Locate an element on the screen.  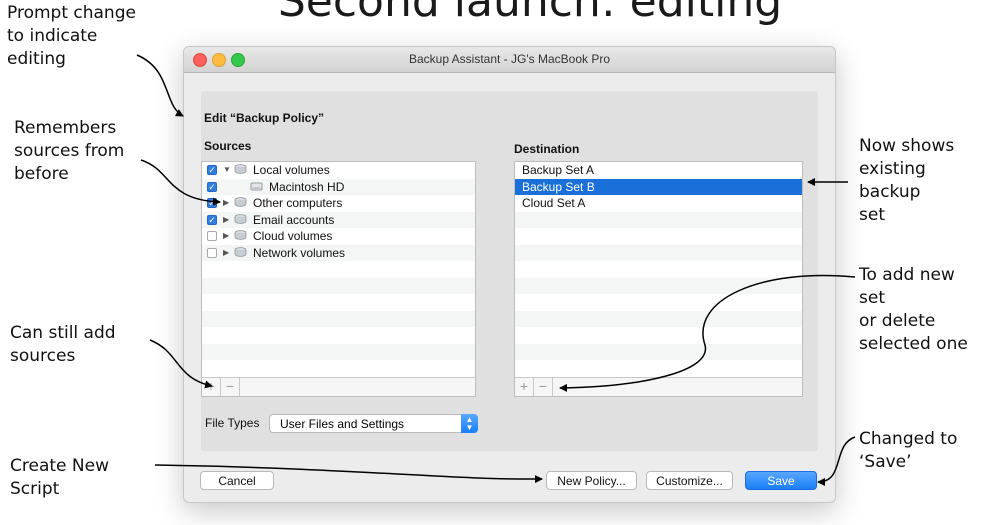
arrow-prompt-change is located at coordinates (160, 85).